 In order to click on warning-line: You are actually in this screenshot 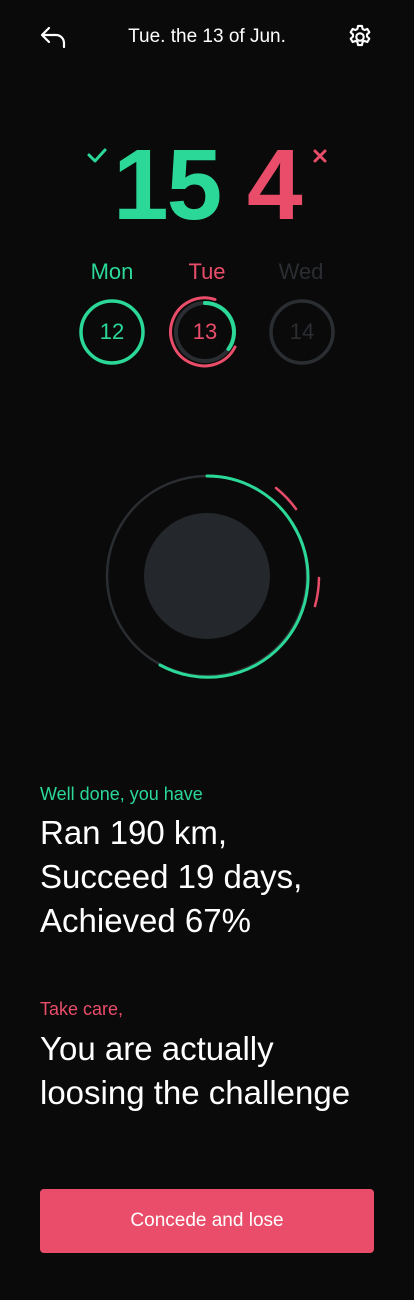, I will do `click(157, 1048)`.